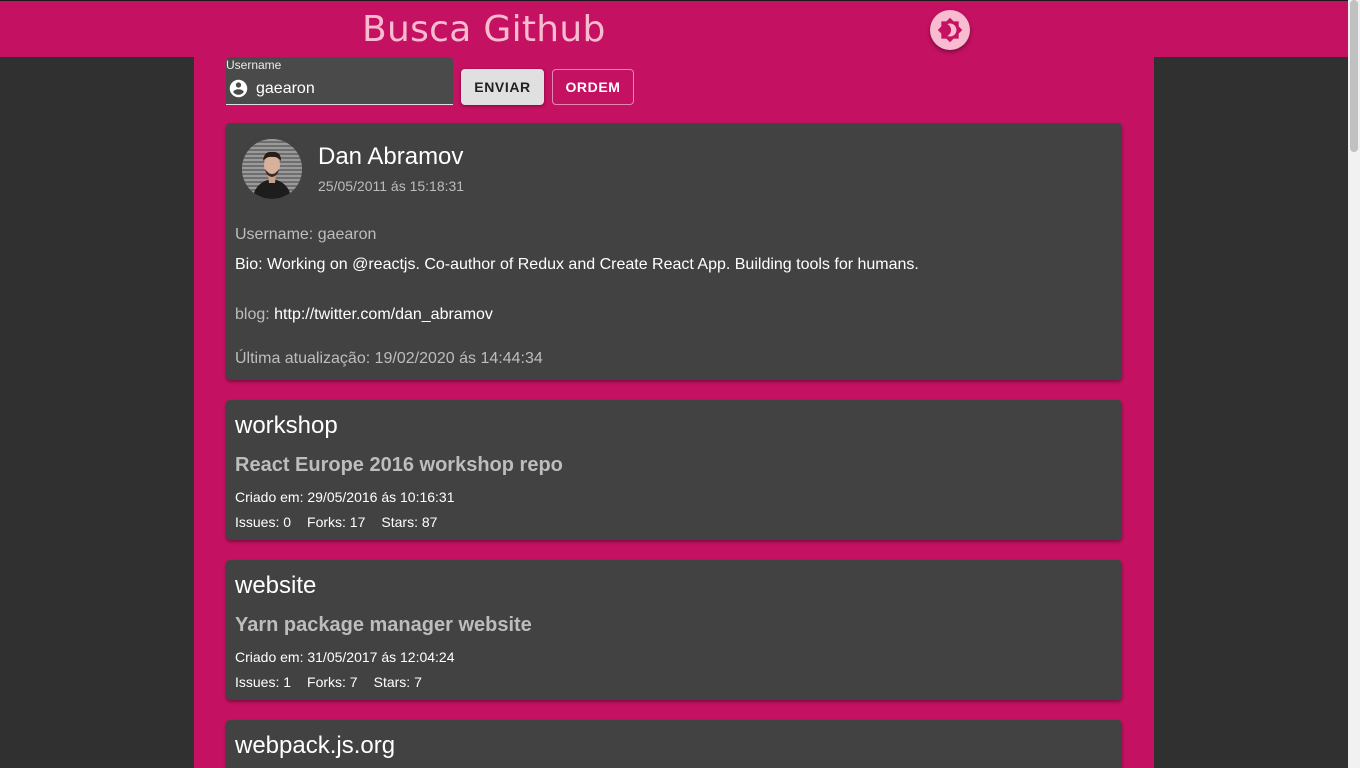 This screenshot has width=1360, height=768. Describe the element at coordinates (263, 682) in the screenshot. I see `repo-issues: Issues: 1` at that location.